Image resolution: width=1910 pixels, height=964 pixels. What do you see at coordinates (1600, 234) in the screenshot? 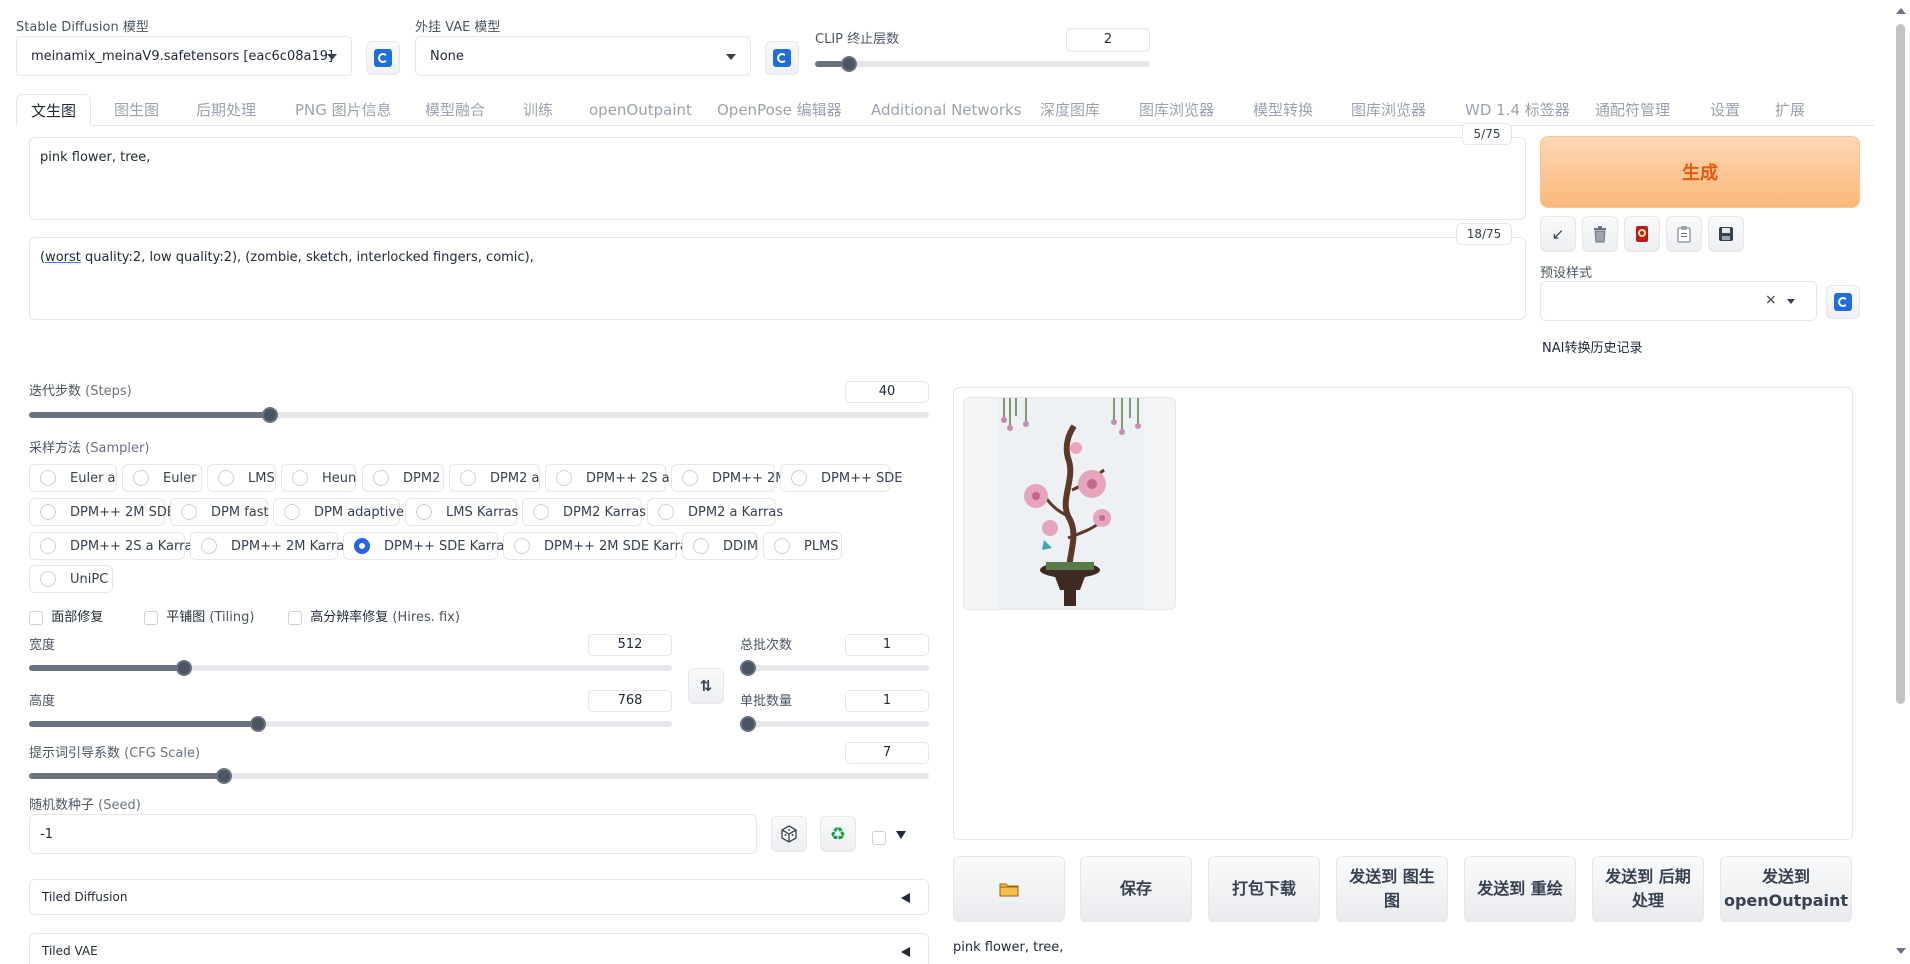
I see `clear-prompt-button` at bounding box center [1600, 234].